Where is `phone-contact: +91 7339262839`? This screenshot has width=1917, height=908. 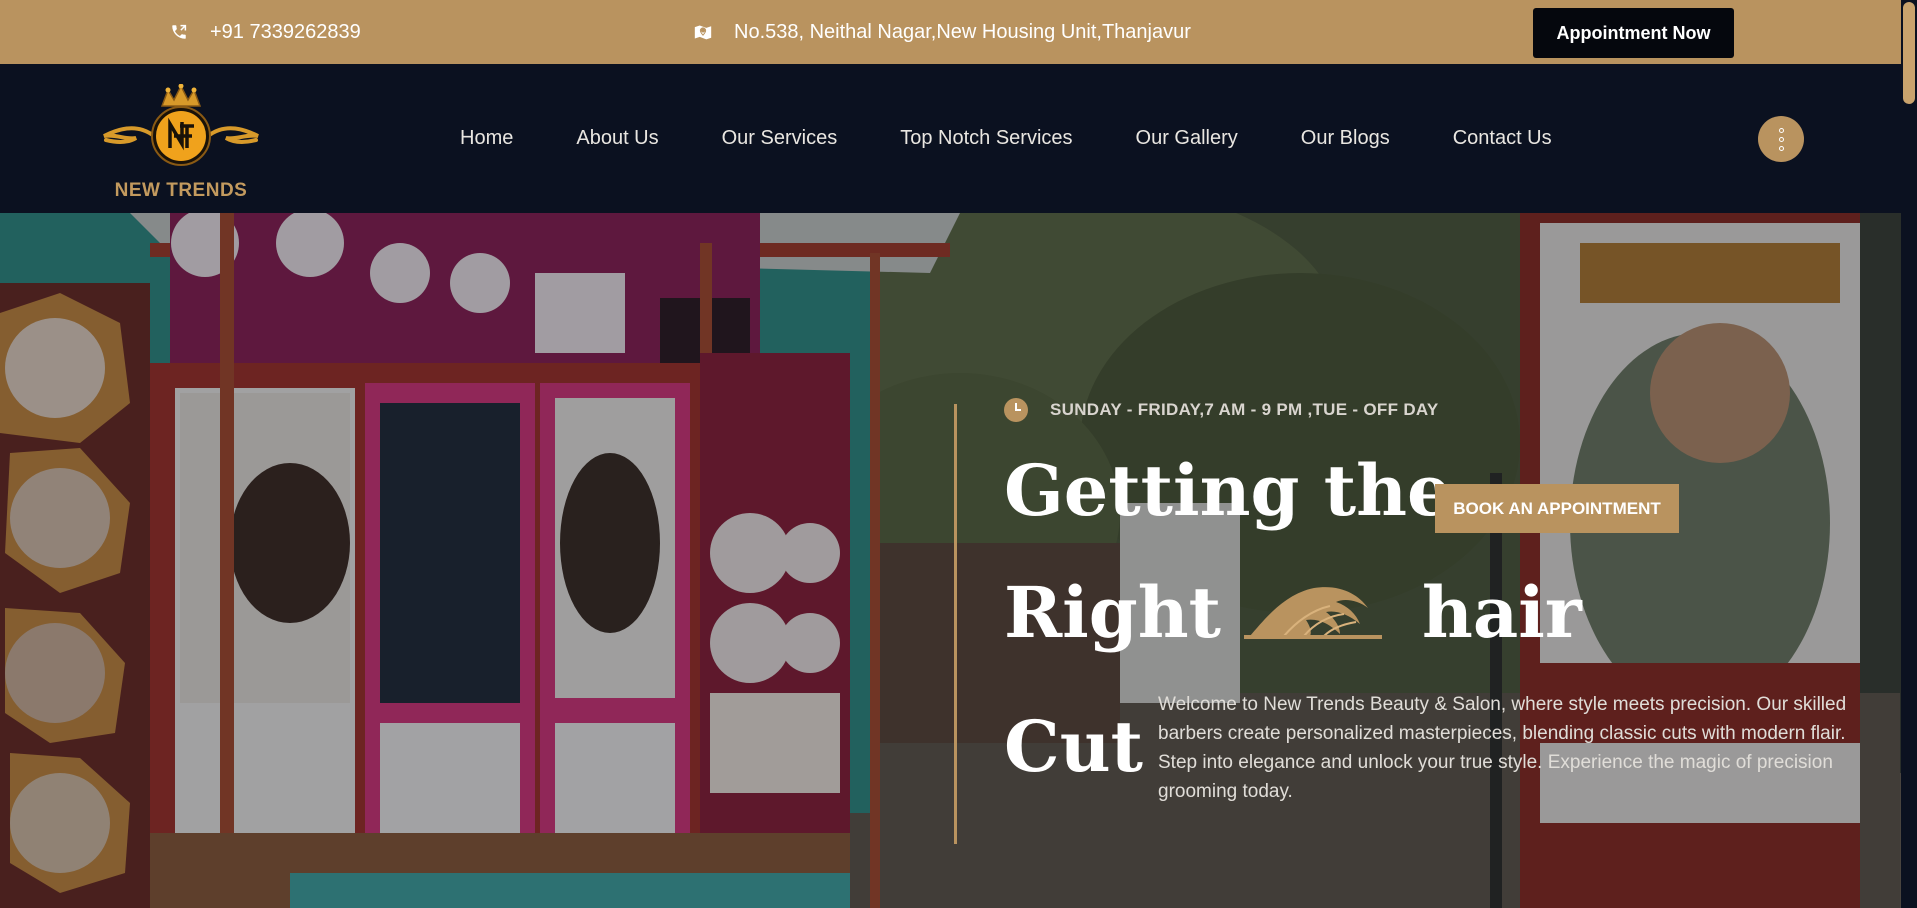
phone-contact: +91 7339262839 is located at coordinates (263, 32).